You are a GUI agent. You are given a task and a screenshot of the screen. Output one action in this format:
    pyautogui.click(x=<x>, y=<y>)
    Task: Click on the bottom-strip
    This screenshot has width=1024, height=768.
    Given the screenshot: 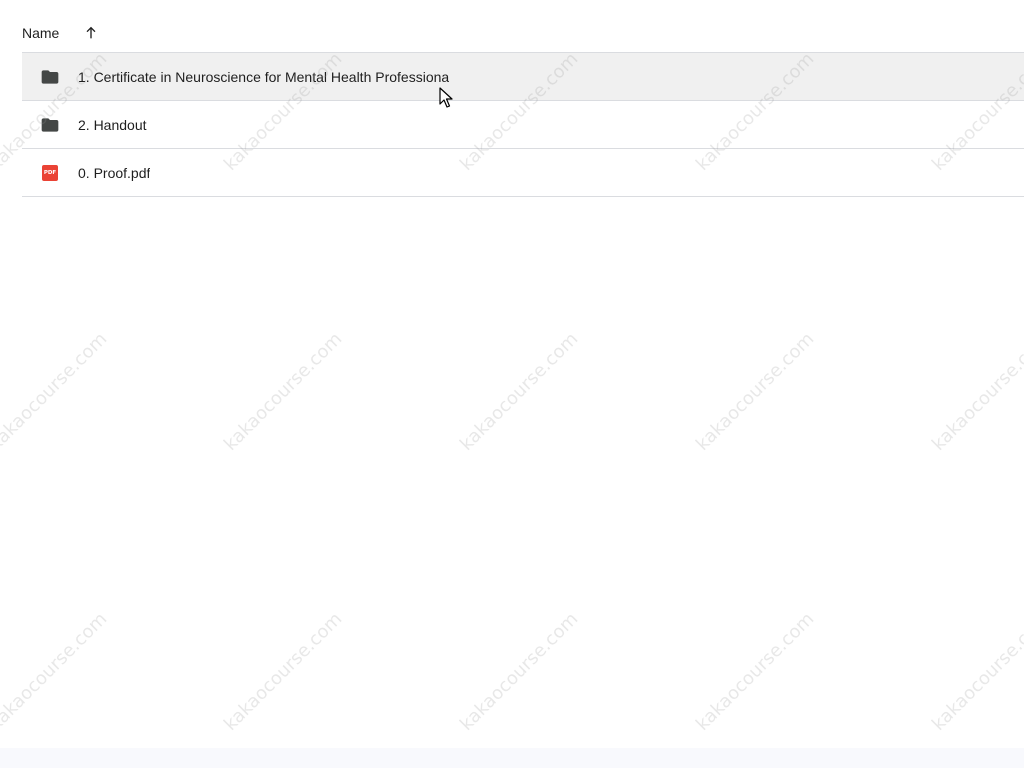 What is the action you would take?
    pyautogui.click(x=512, y=758)
    